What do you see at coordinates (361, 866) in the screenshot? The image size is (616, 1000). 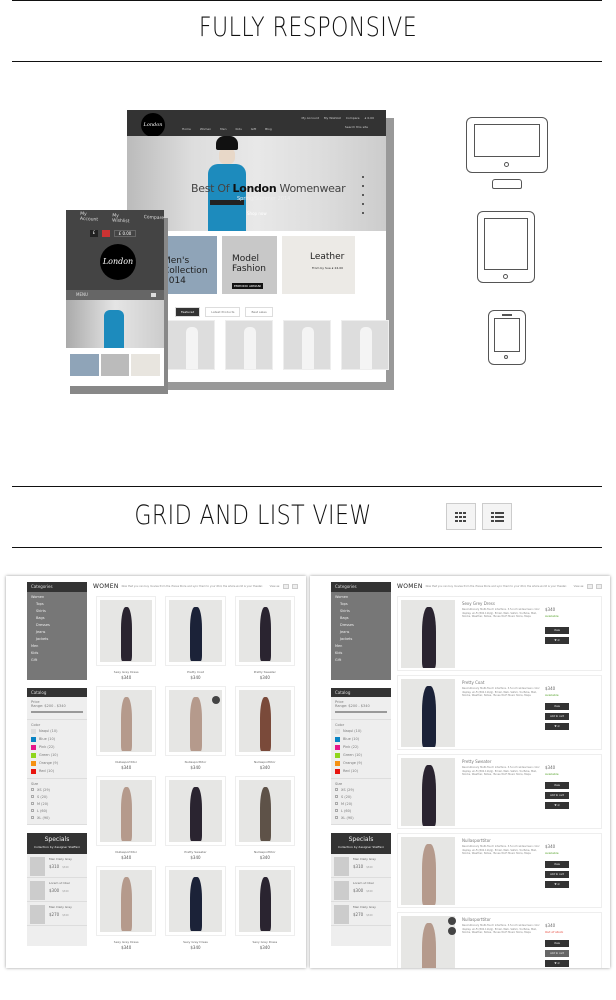 I see `special-item: Men Daily Grey $310 $340` at bounding box center [361, 866].